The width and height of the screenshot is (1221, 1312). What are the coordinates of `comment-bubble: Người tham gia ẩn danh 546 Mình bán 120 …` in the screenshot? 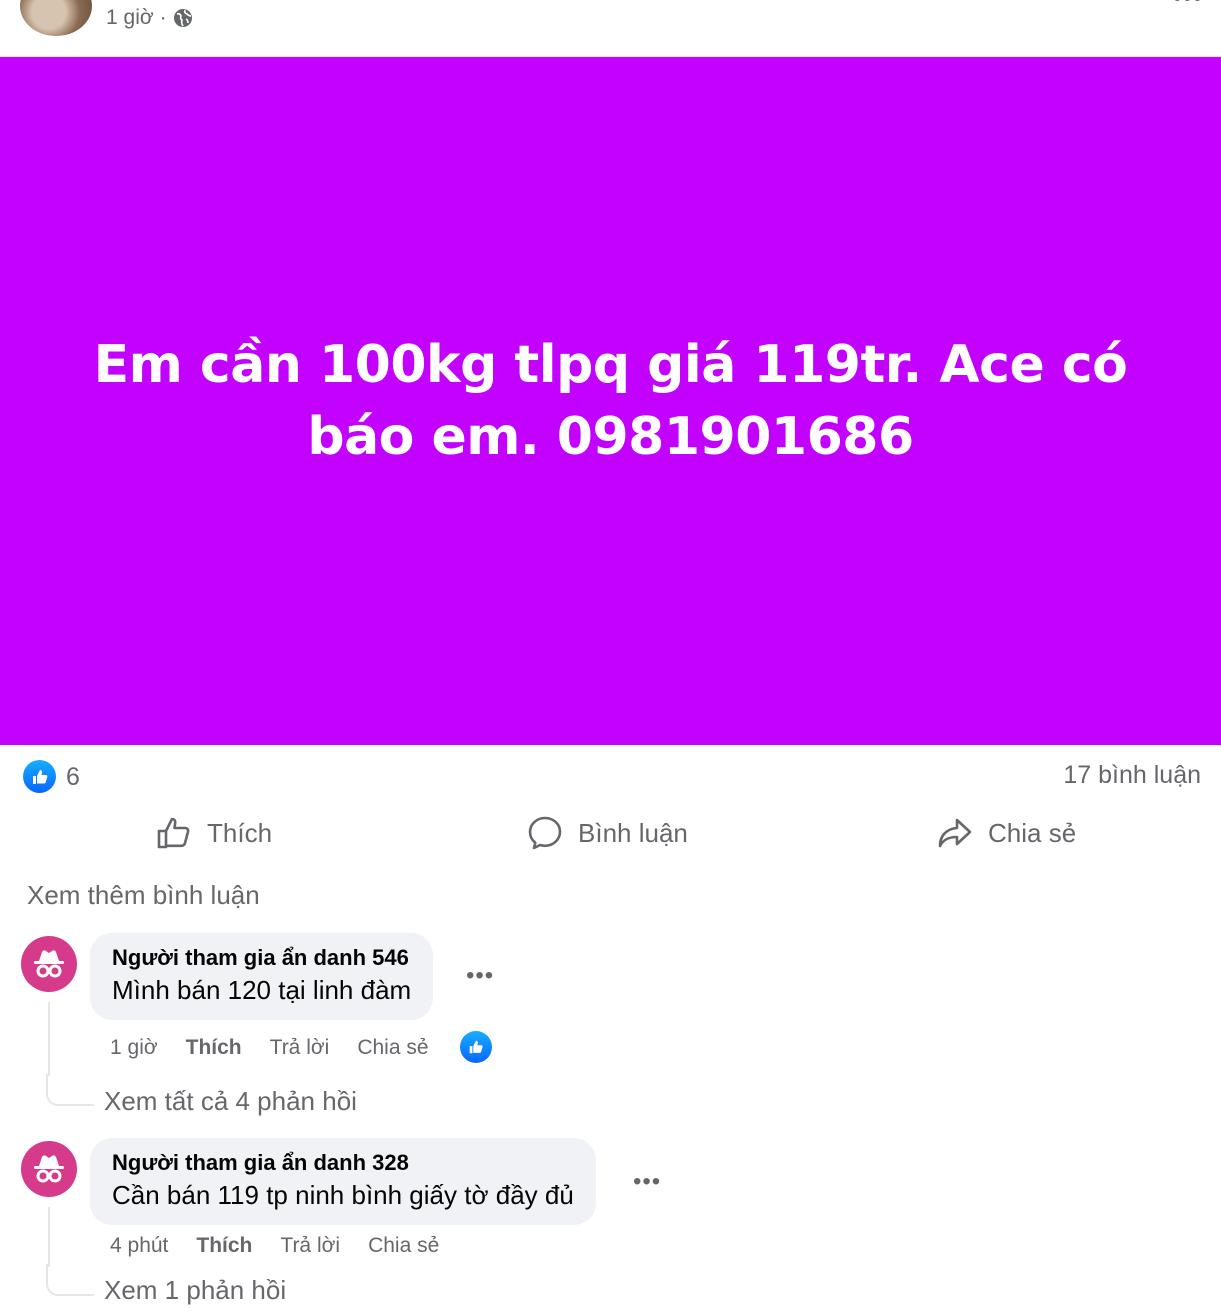 It's located at (262, 976).